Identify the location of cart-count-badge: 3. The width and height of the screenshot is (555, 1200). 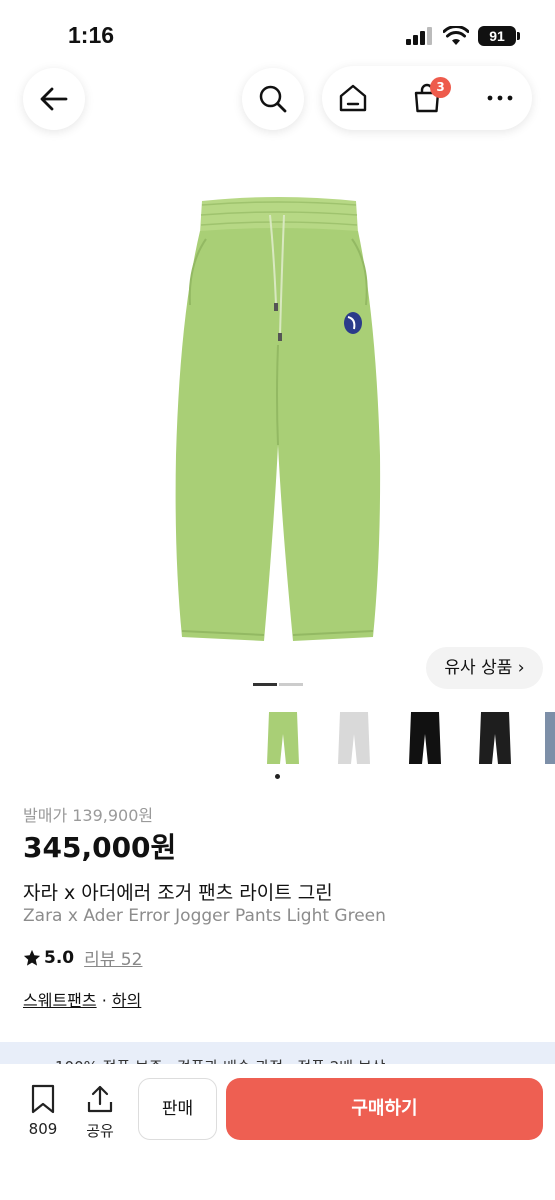
(440, 87).